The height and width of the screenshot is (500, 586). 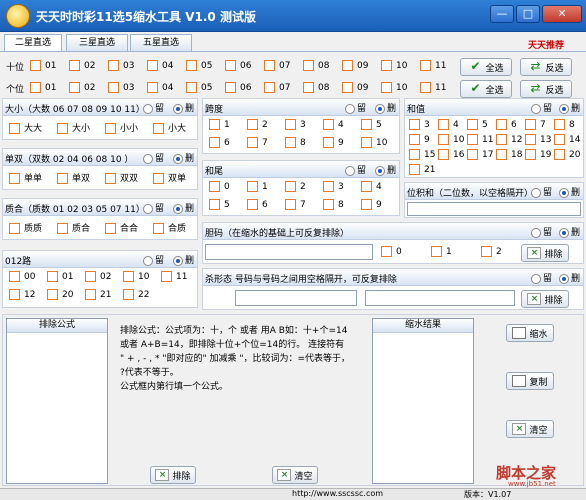 I want to click on ge-select-all-button: ✔ 全选, so click(x=486, y=89).